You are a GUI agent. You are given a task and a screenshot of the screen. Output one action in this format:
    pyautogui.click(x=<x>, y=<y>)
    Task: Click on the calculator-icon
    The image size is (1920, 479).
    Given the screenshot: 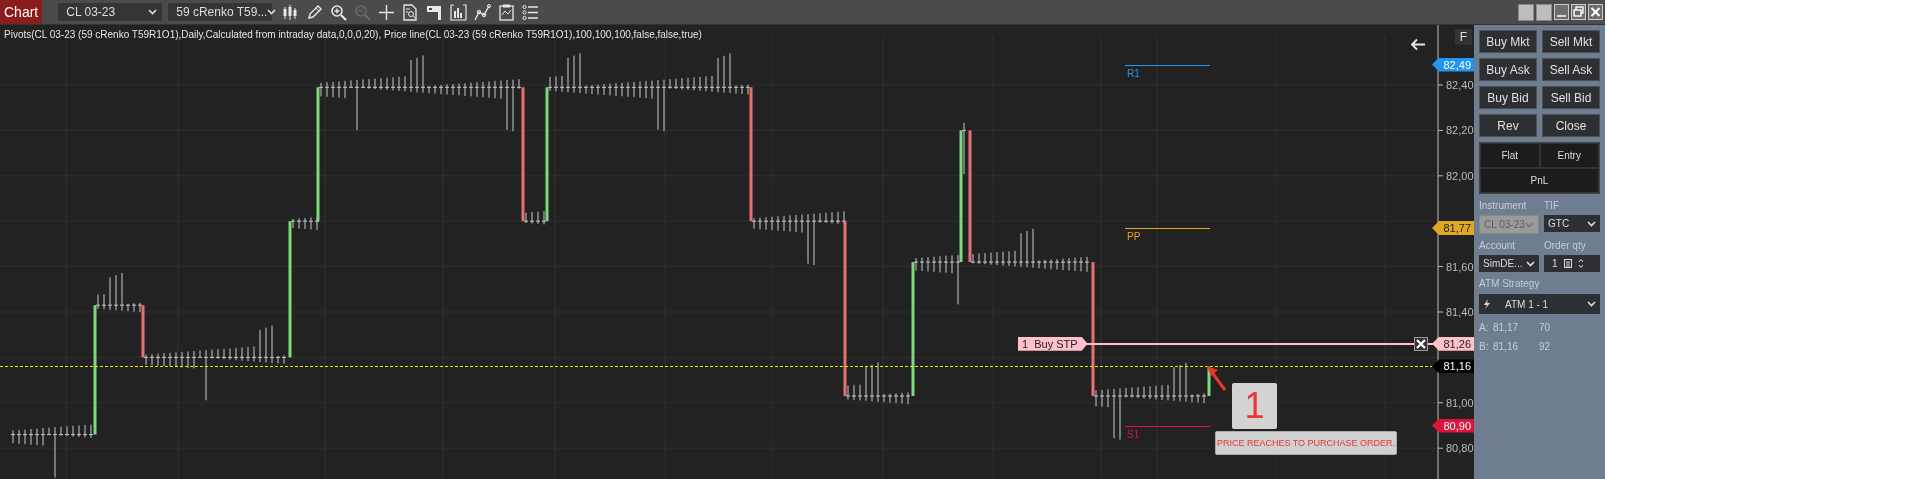 What is the action you would take?
    pyautogui.click(x=1567, y=263)
    